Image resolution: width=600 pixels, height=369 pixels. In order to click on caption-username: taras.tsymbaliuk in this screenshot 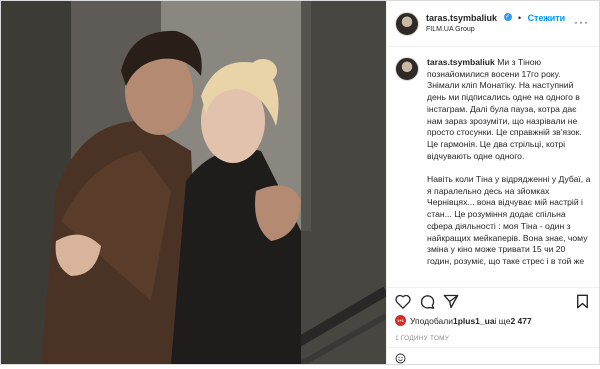, I will do `click(461, 62)`.